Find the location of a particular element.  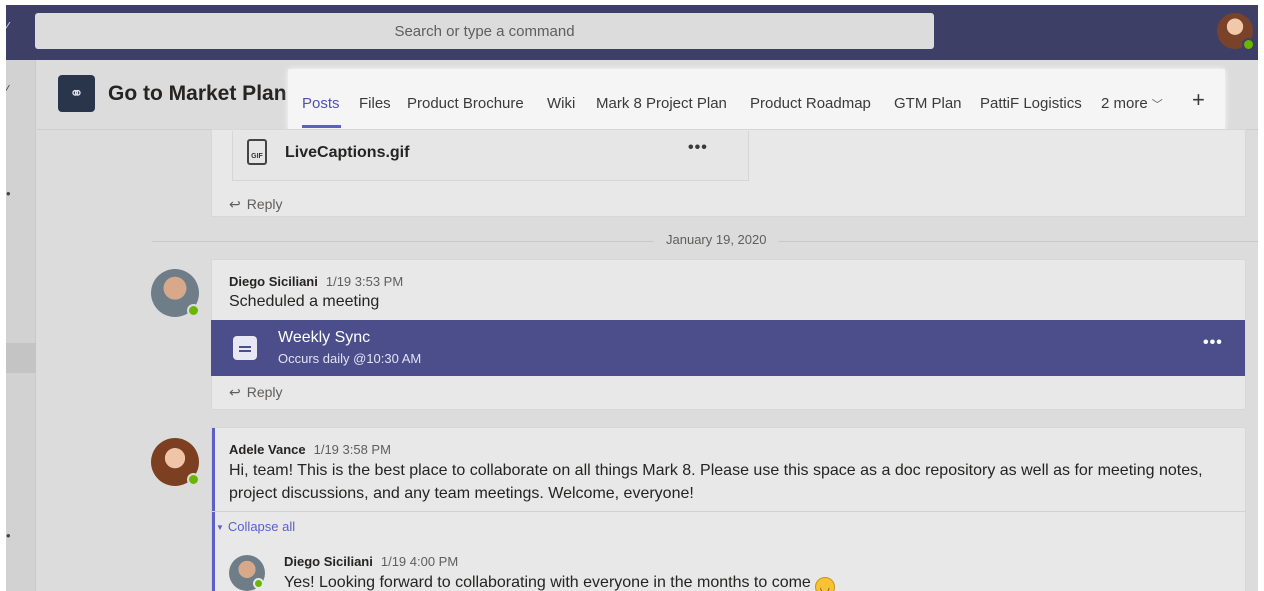

unread-accent-bar is located at coordinates (213, 509).